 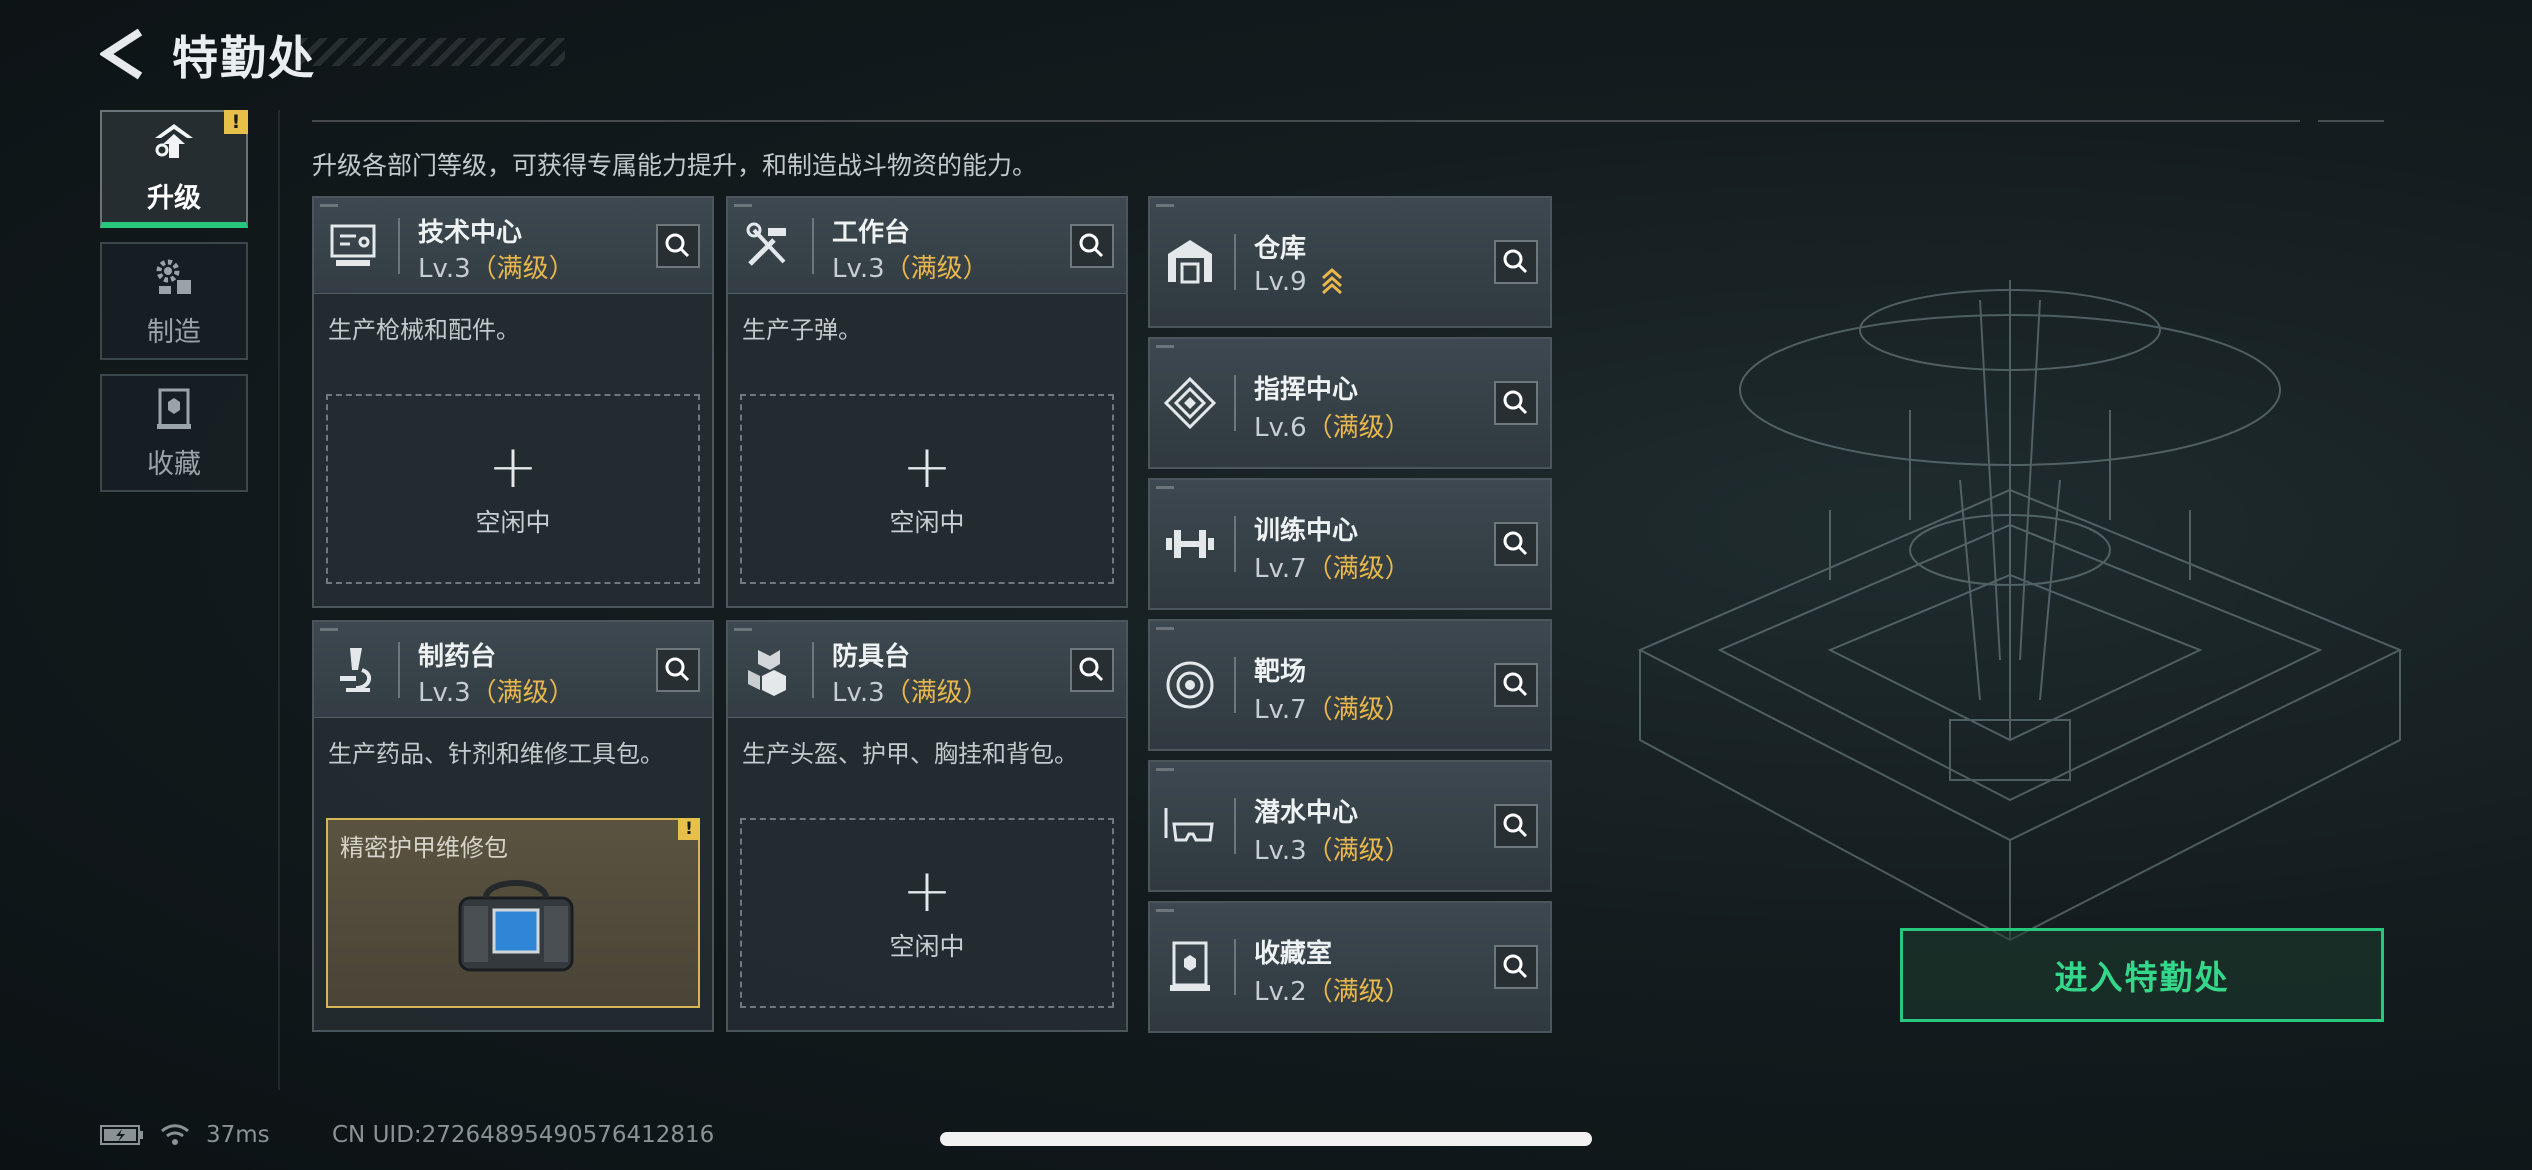 What do you see at coordinates (1306, 813) in the screenshot?
I see `facility-name: 潜水中心` at bounding box center [1306, 813].